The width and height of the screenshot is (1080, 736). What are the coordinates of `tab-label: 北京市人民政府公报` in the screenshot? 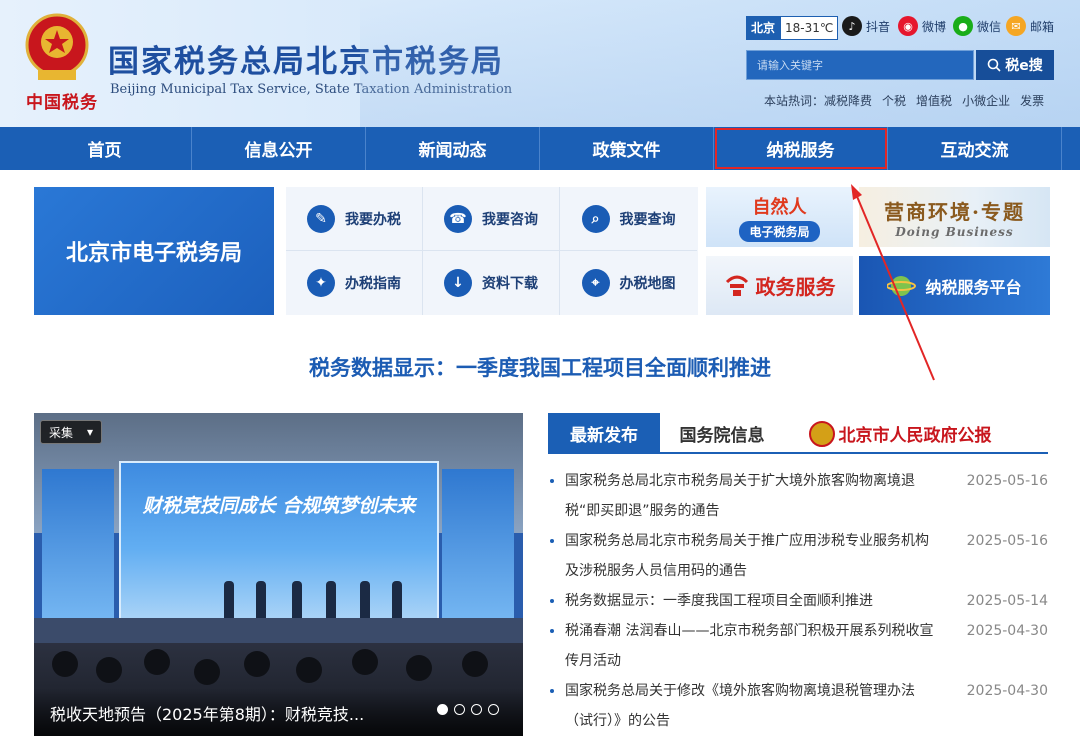 It's located at (915, 436).